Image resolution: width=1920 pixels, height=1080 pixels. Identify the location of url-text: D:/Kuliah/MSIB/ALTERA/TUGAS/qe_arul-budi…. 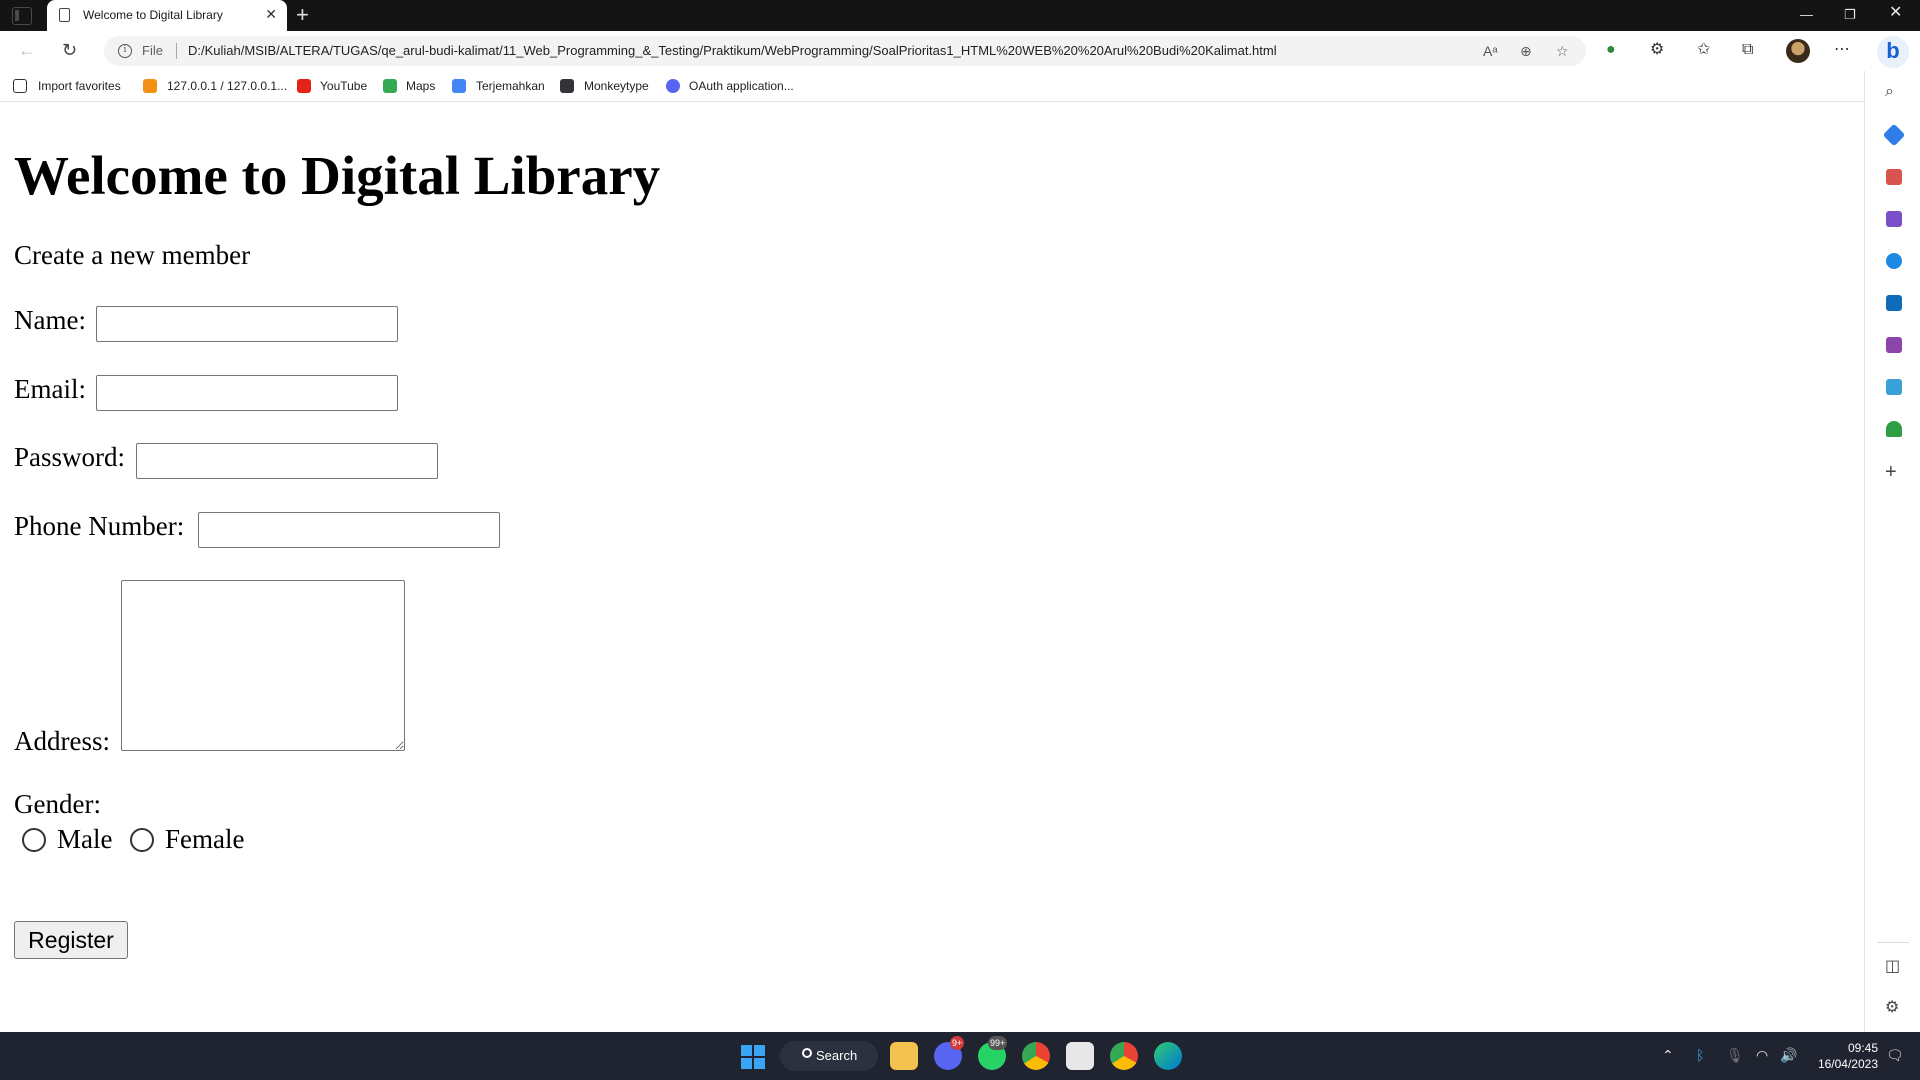
(732, 50).